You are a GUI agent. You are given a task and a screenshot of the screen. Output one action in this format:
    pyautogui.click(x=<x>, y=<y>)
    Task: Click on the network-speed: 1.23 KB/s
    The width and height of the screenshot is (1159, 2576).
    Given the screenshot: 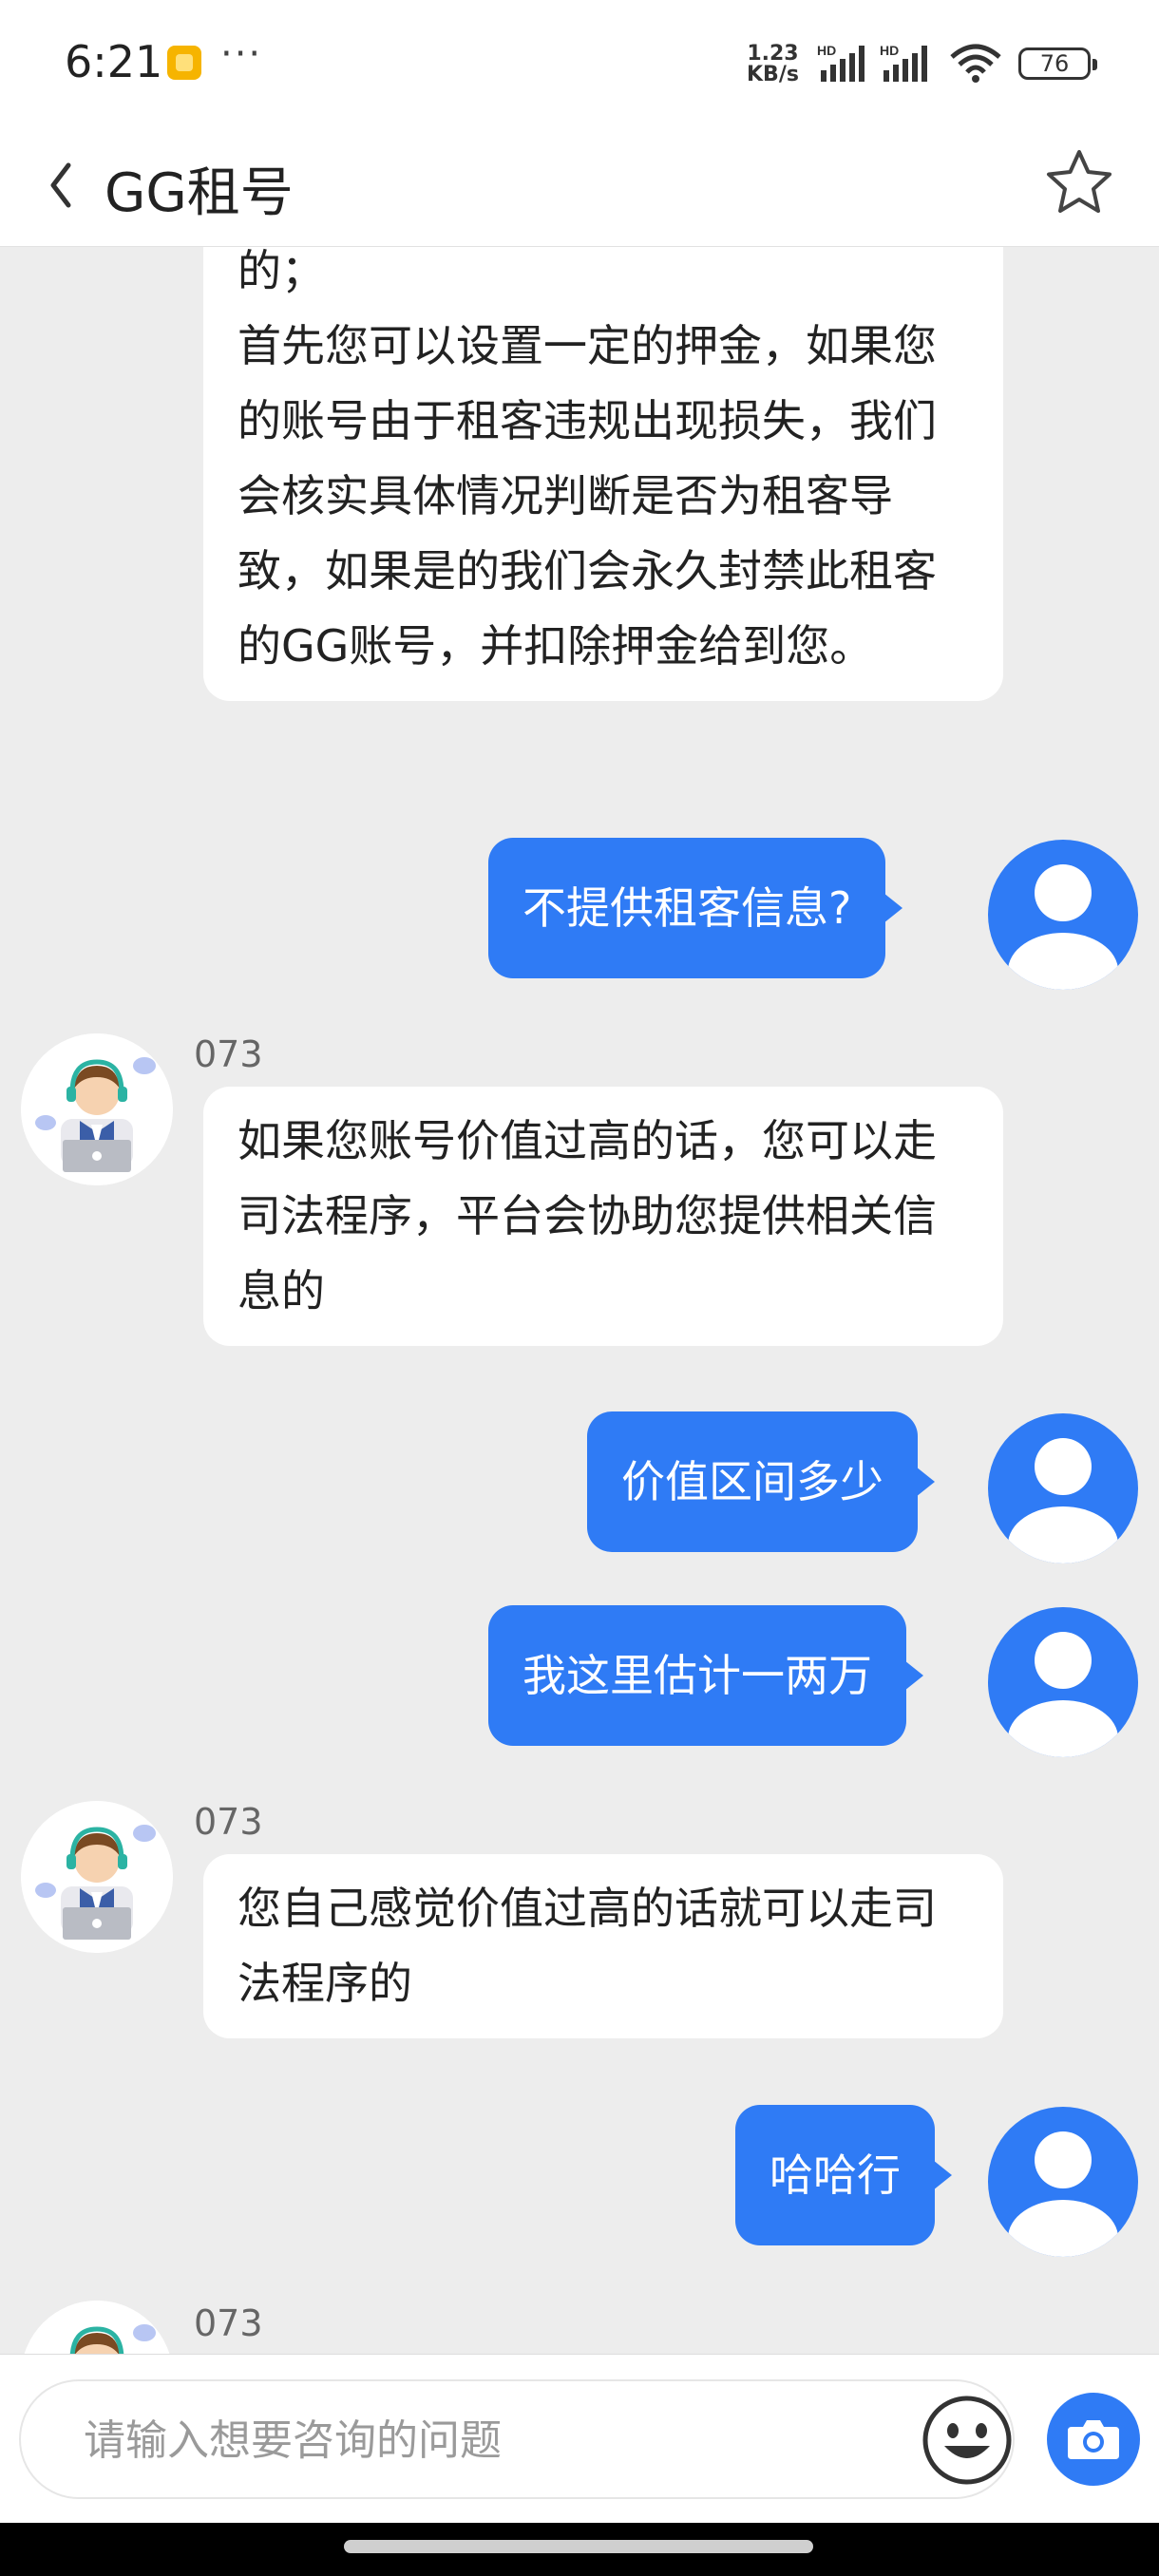 What is the action you would take?
    pyautogui.click(x=773, y=64)
    